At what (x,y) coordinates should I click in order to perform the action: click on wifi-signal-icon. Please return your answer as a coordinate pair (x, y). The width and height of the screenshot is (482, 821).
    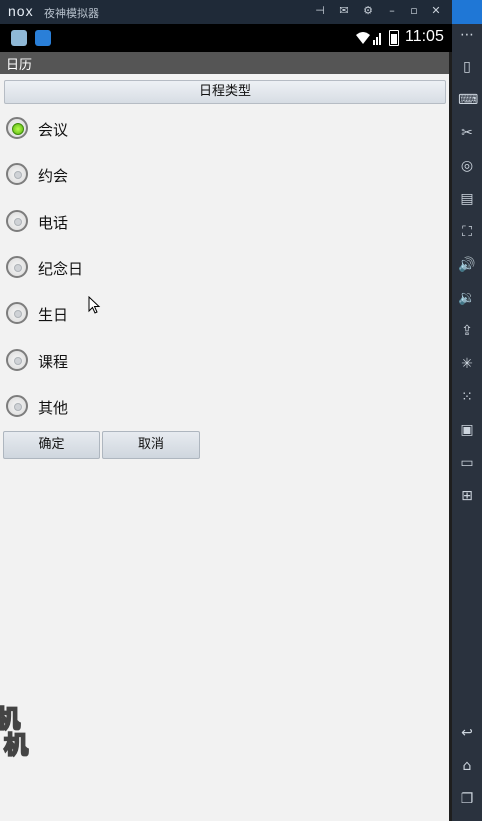
    Looking at the image, I should click on (368, 38).